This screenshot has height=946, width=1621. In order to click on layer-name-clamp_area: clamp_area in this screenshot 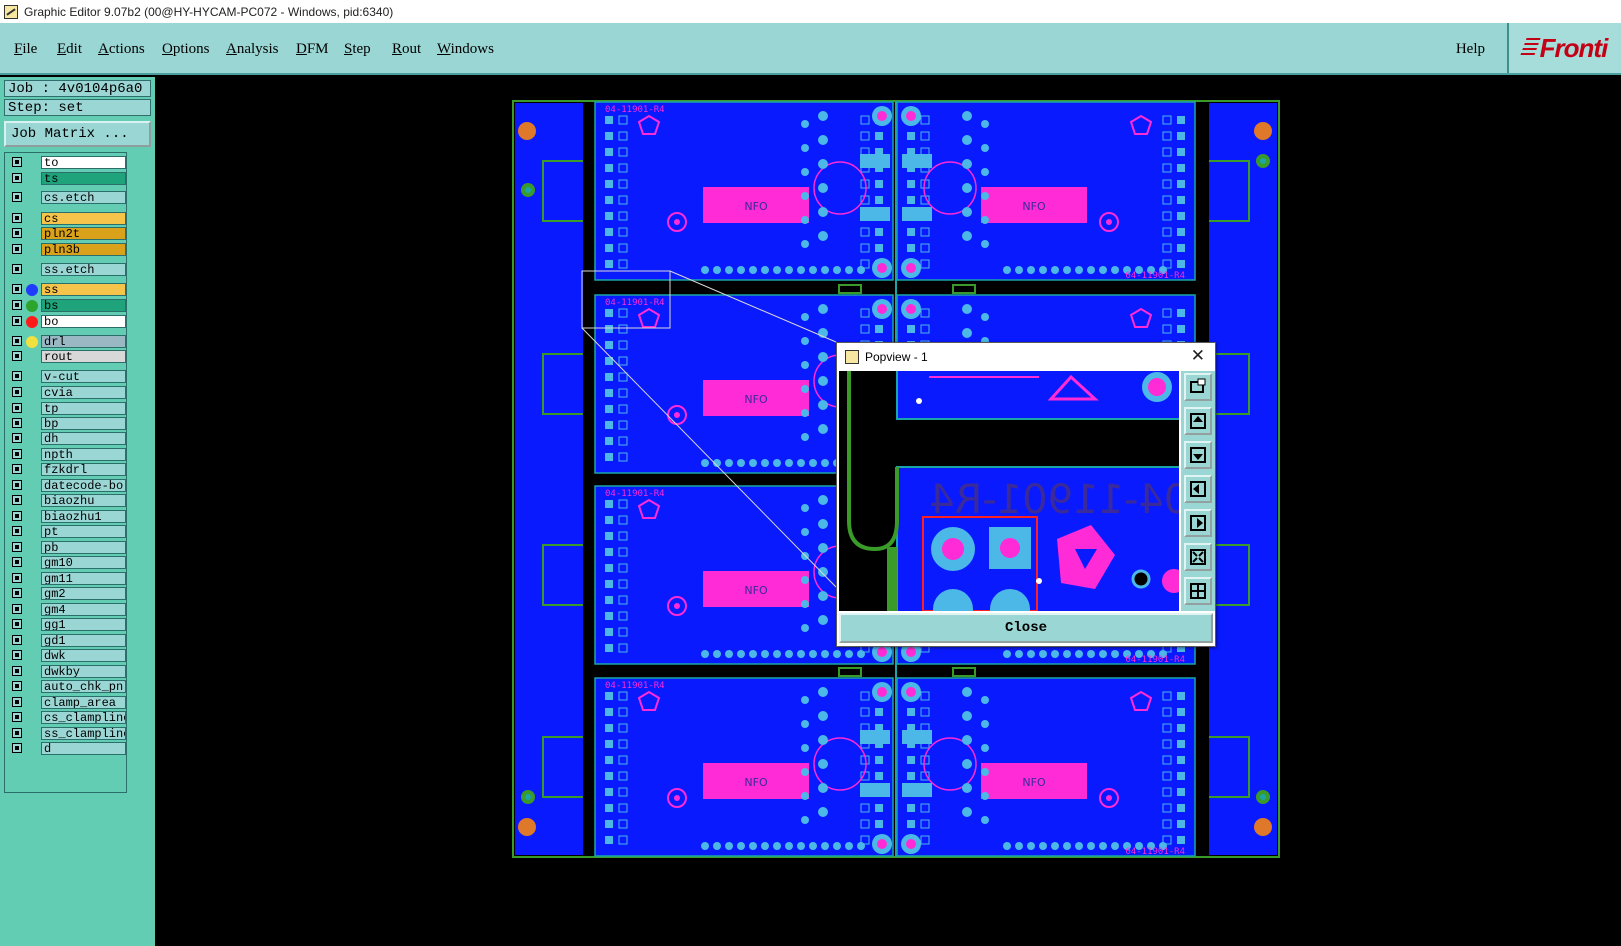, I will do `click(83, 702)`.